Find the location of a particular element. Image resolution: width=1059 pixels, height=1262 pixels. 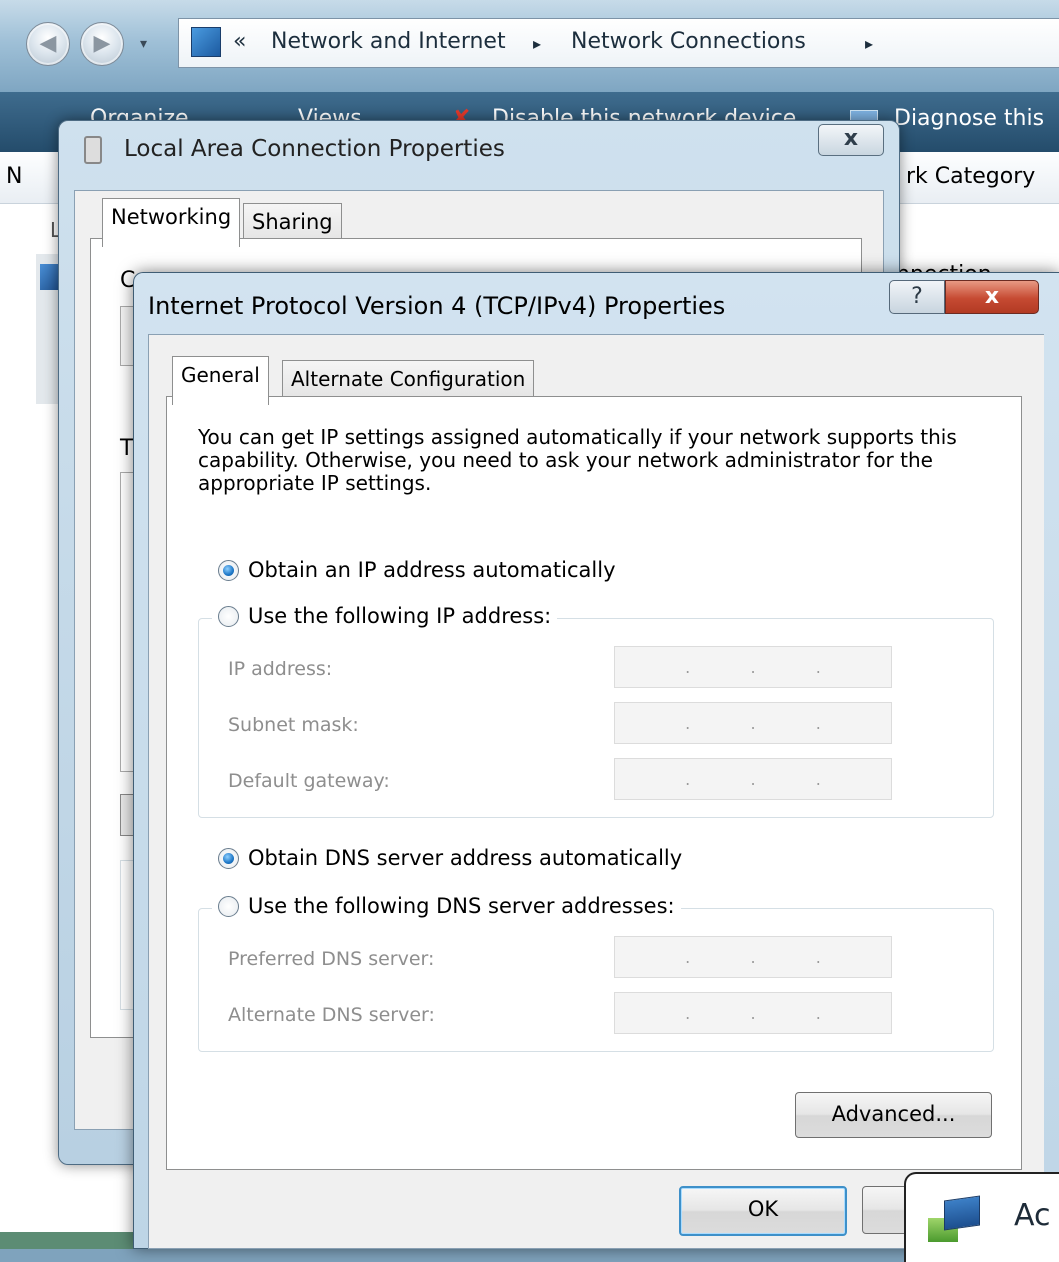

back-button: ◀ is located at coordinates (48, 44).